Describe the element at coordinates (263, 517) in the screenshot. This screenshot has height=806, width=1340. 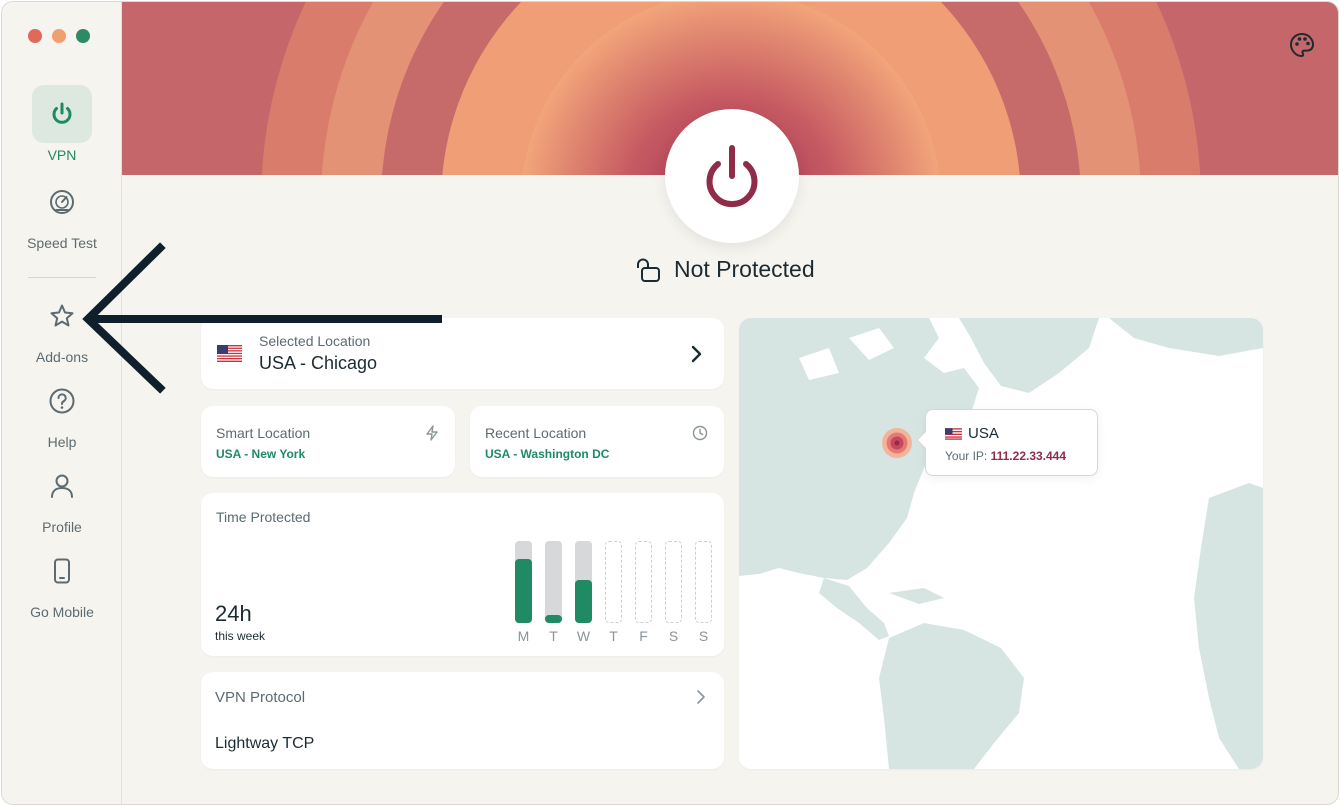
I see `time-protected-label: Time Protected` at that location.